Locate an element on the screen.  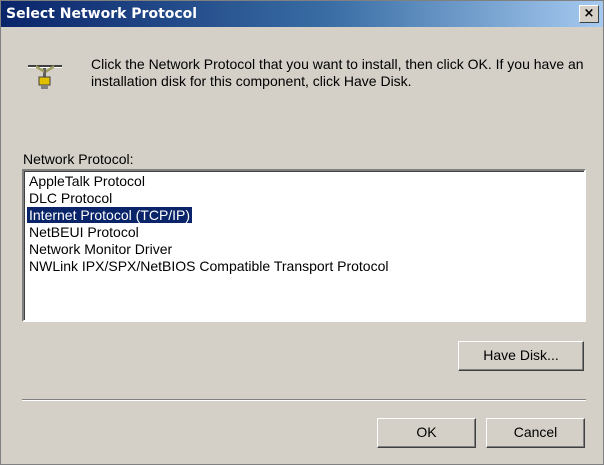
network-protocol-label: Network Protocol: is located at coordinates (78, 159).